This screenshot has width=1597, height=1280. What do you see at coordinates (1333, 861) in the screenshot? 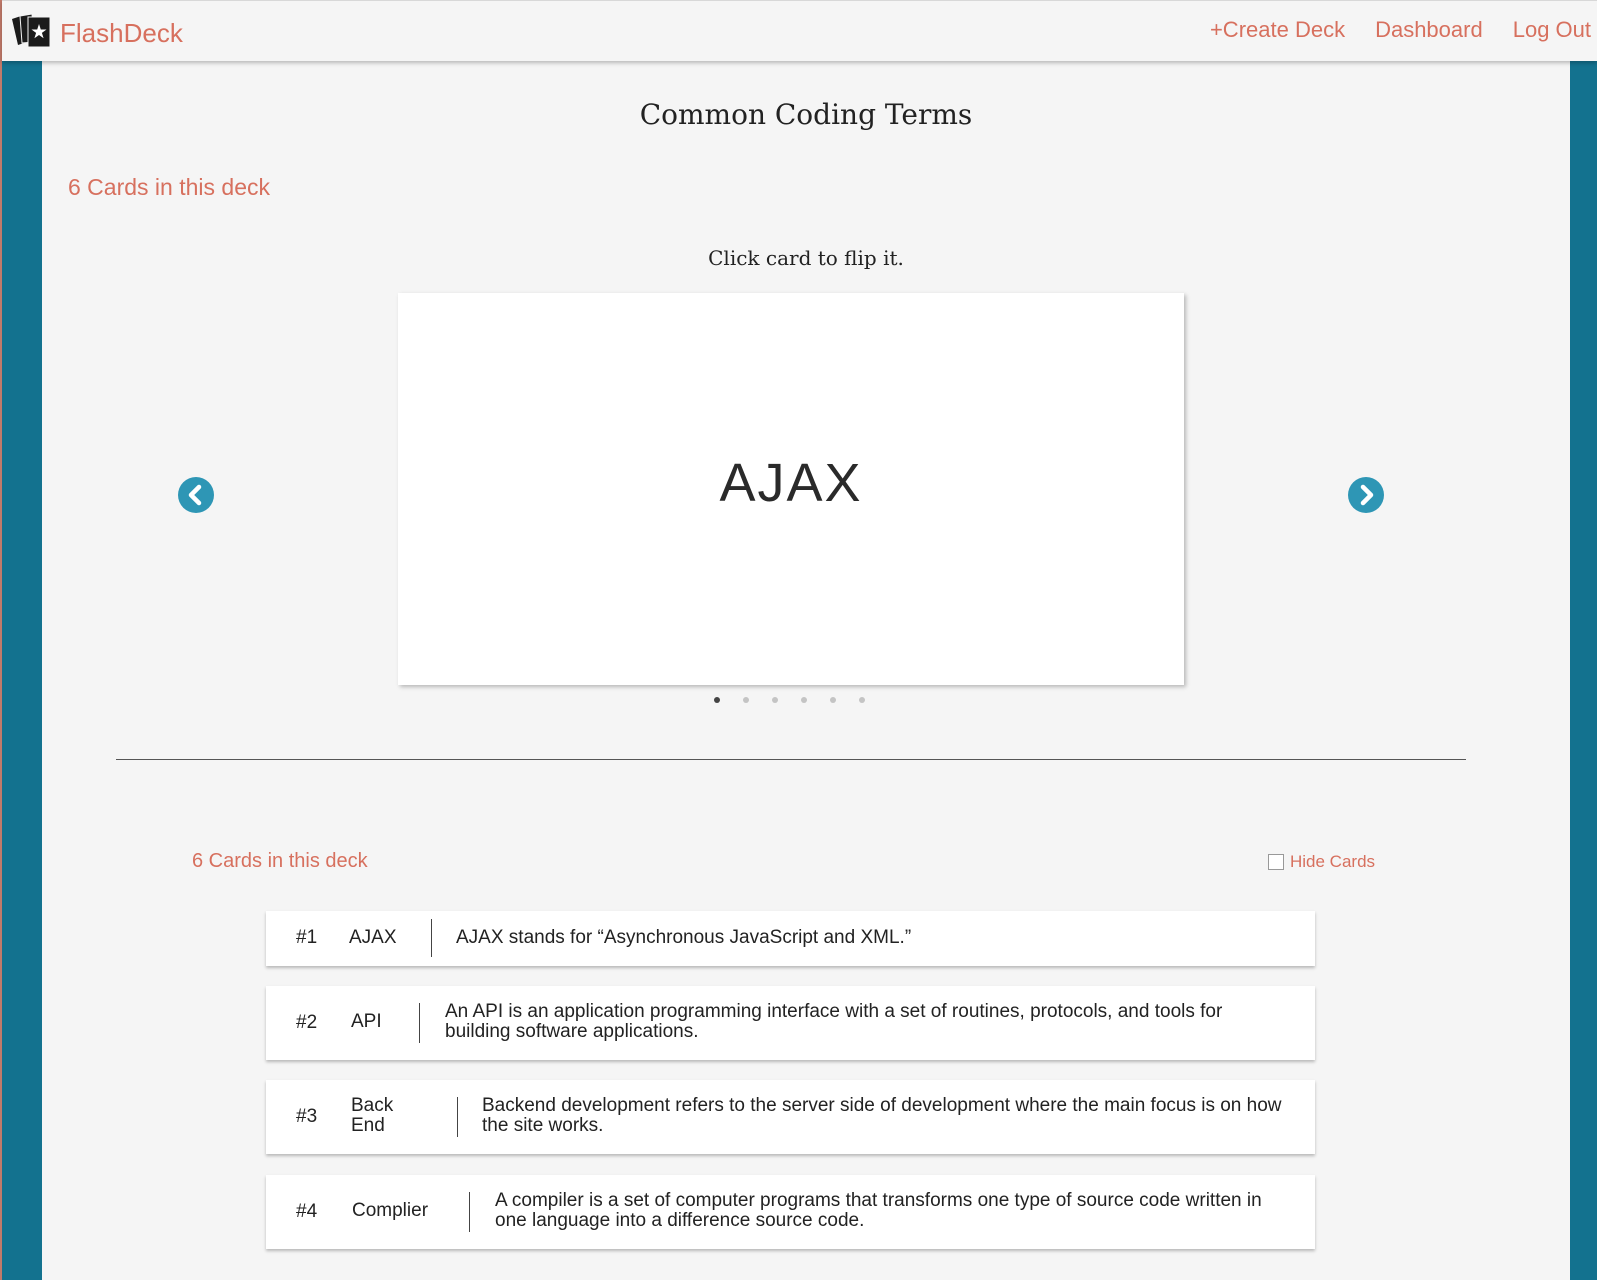
I see `hide-cards-label: Hide Cards` at bounding box center [1333, 861].